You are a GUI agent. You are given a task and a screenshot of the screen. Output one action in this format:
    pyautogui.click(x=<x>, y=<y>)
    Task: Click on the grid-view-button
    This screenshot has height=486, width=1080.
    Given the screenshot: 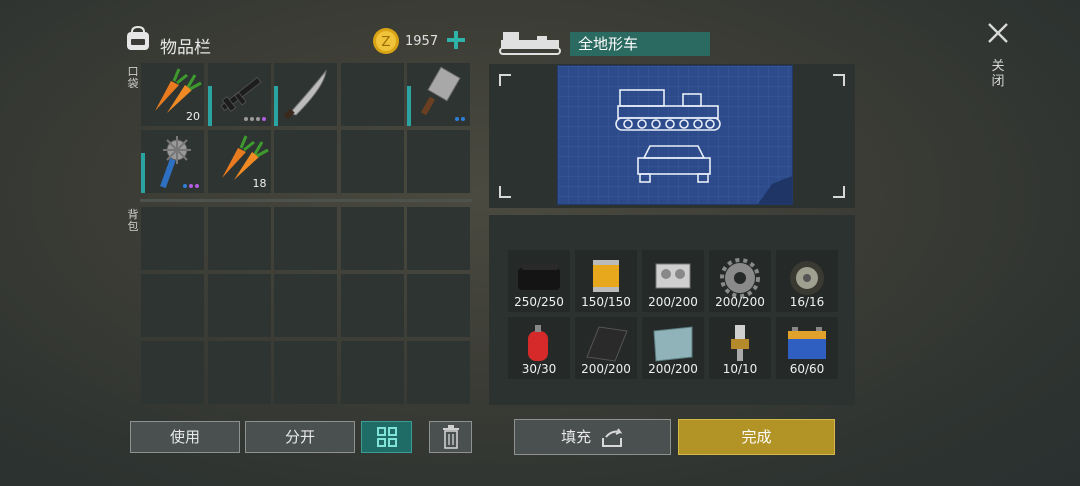 What is the action you would take?
    pyautogui.click(x=386, y=437)
    